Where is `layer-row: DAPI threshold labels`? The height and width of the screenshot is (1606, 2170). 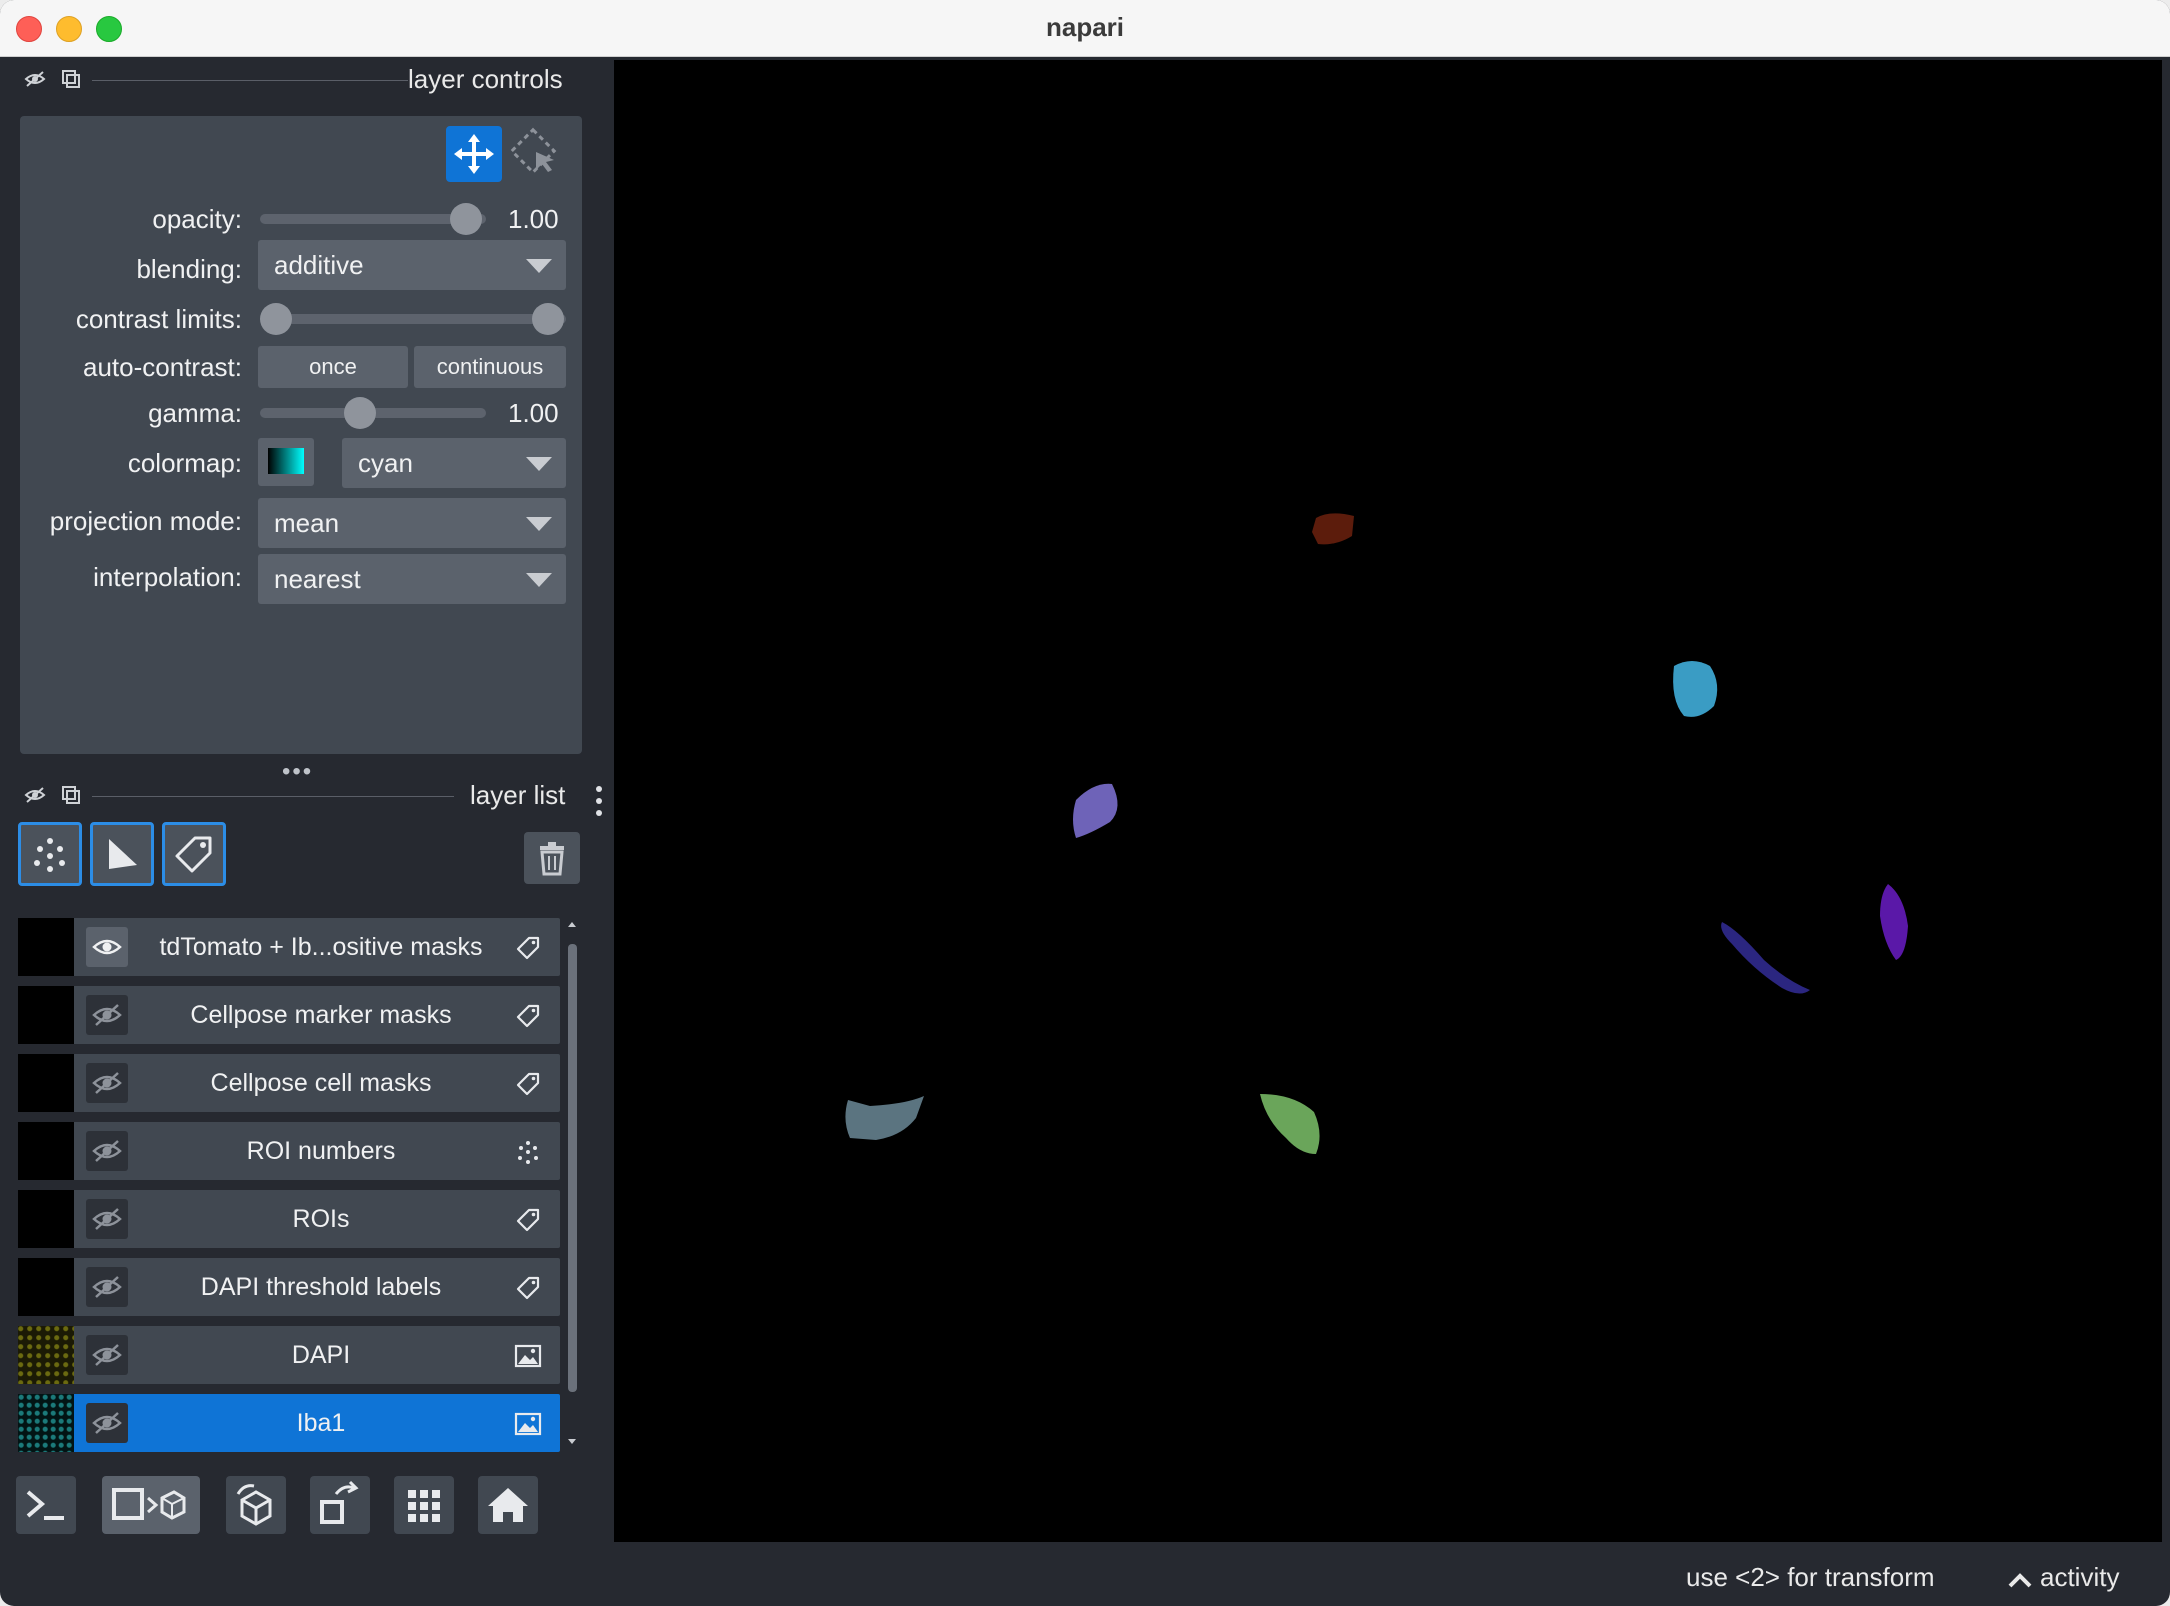 layer-row: DAPI threshold labels is located at coordinates (289, 1287).